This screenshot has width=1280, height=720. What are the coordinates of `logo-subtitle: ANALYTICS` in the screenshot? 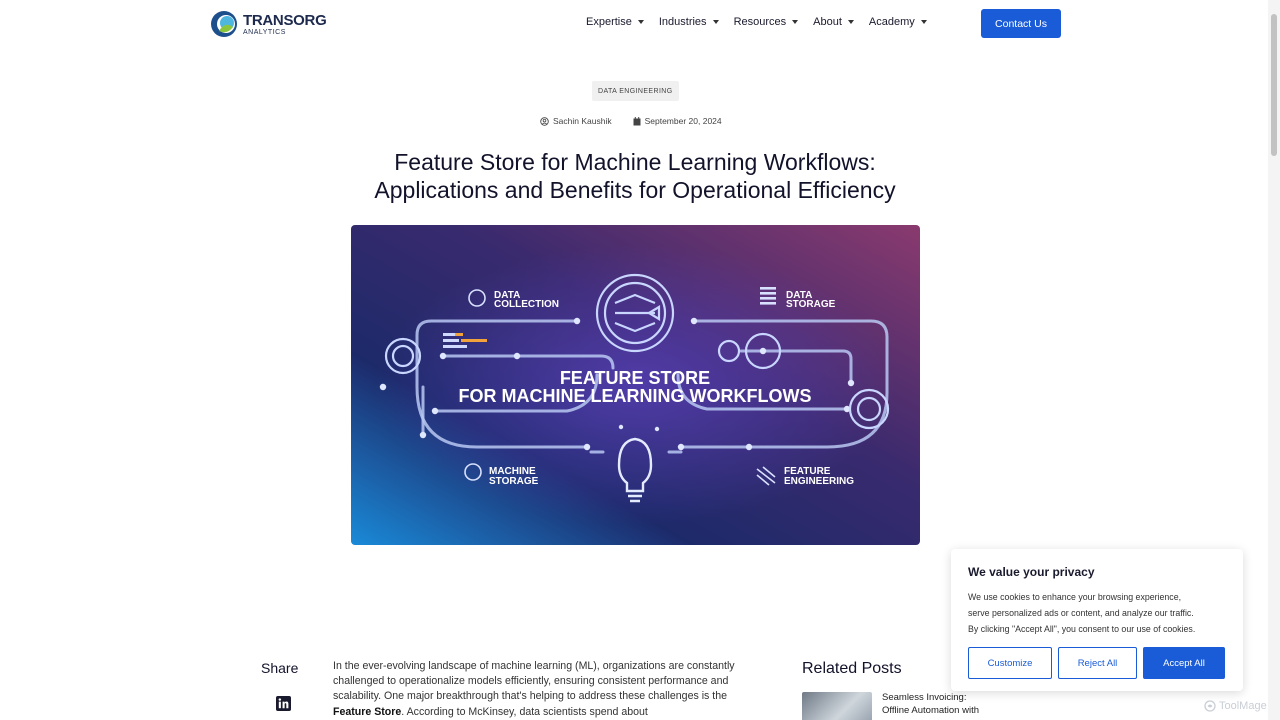 It's located at (264, 32).